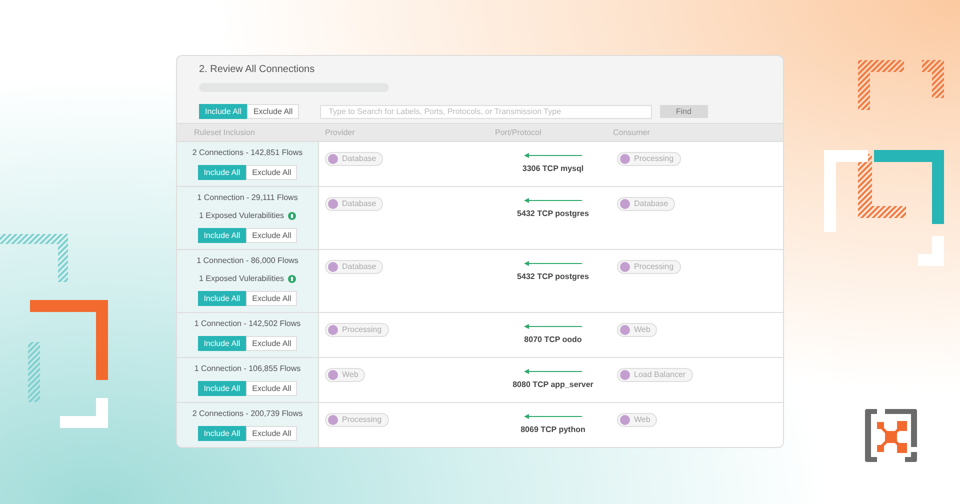  Describe the element at coordinates (553, 340) in the screenshot. I see `port-protocol: 8070 TCP oodo` at that location.